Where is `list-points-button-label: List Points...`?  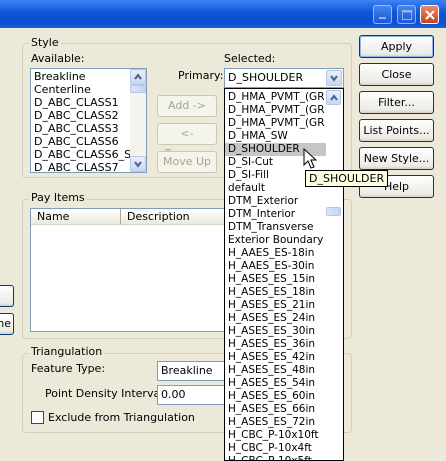 list-points-button-label: List Points... is located at coordinates (396, 130).